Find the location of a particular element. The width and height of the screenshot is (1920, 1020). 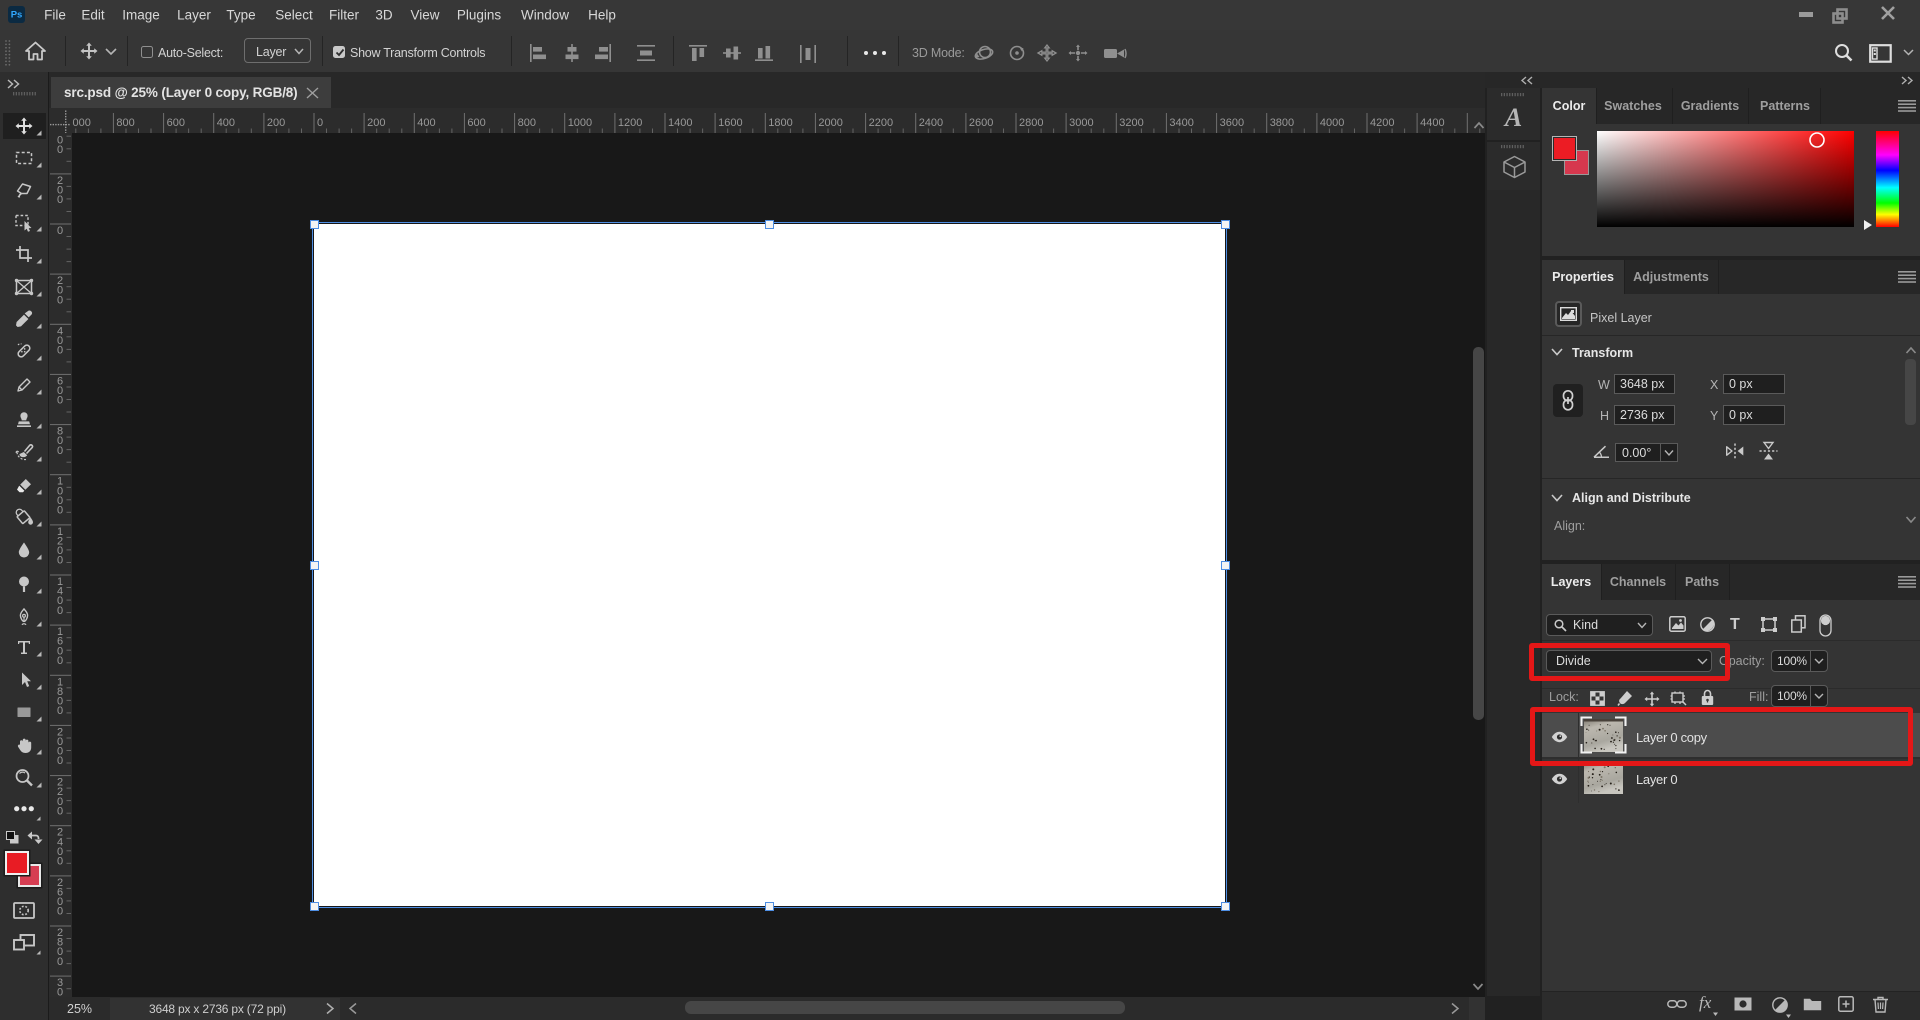

svg-text: 1600 is located at coordinates (730, 123).